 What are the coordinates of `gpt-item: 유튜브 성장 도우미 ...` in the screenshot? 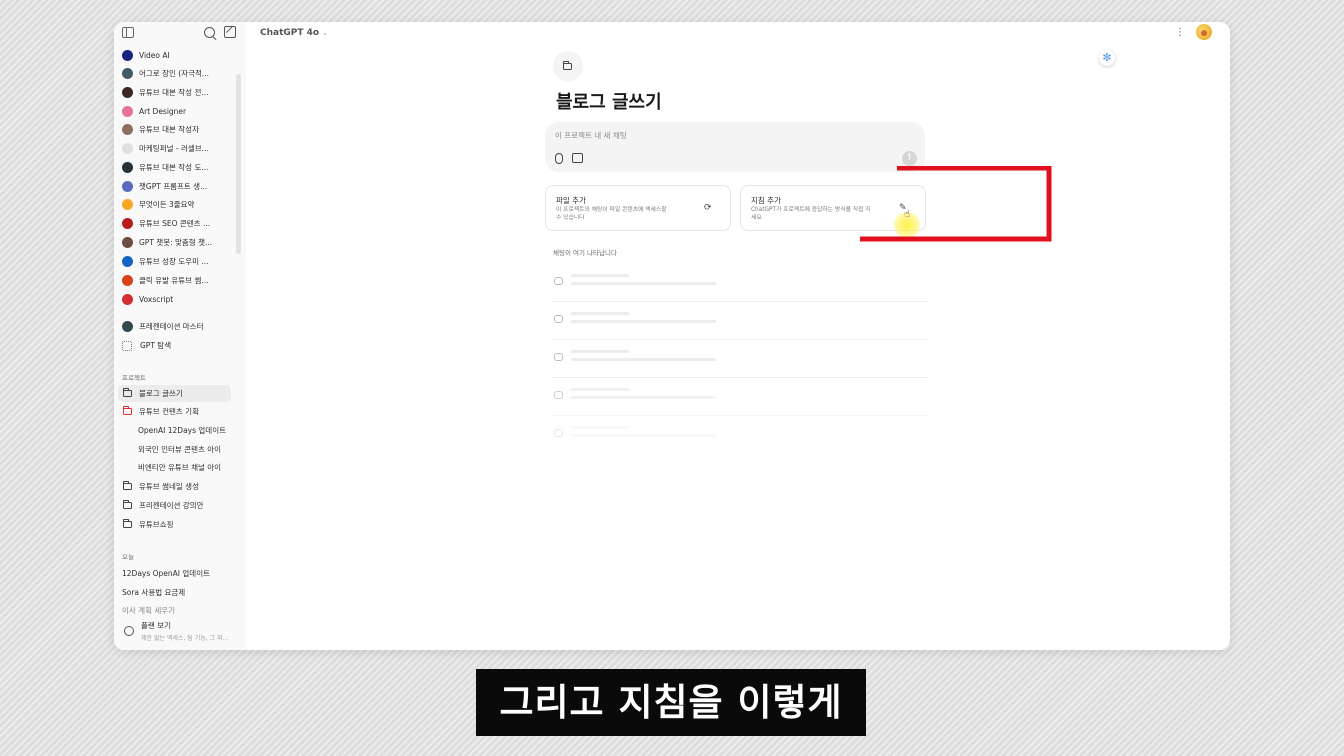 It's located at (178, 261).